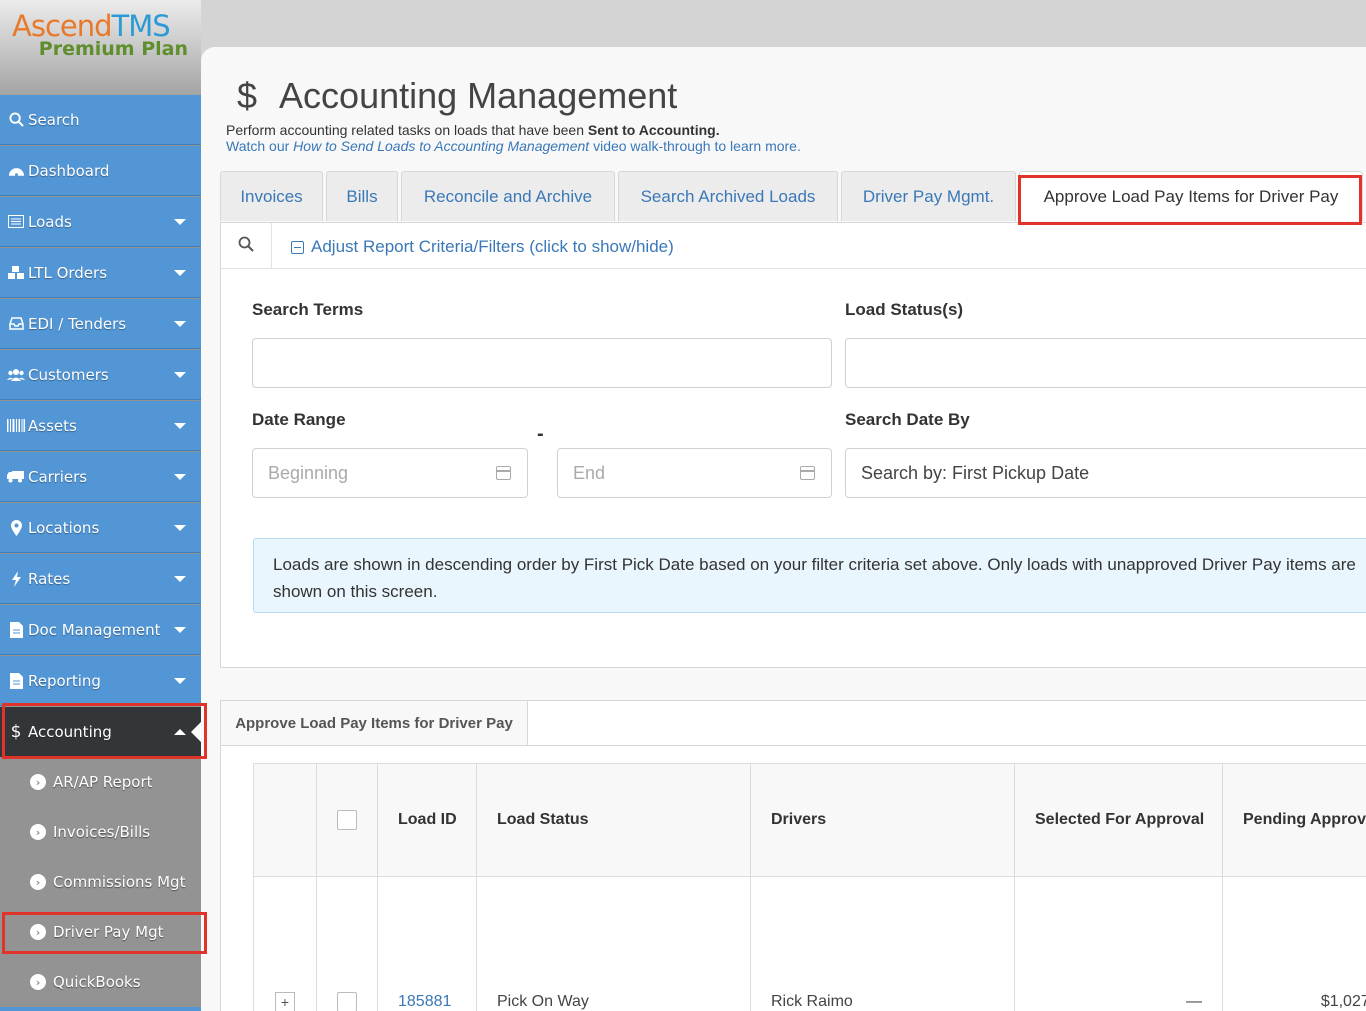  Describe the element at coordinates (347, 820) in the screenshot. I see `select-all-checkbox` at that location.